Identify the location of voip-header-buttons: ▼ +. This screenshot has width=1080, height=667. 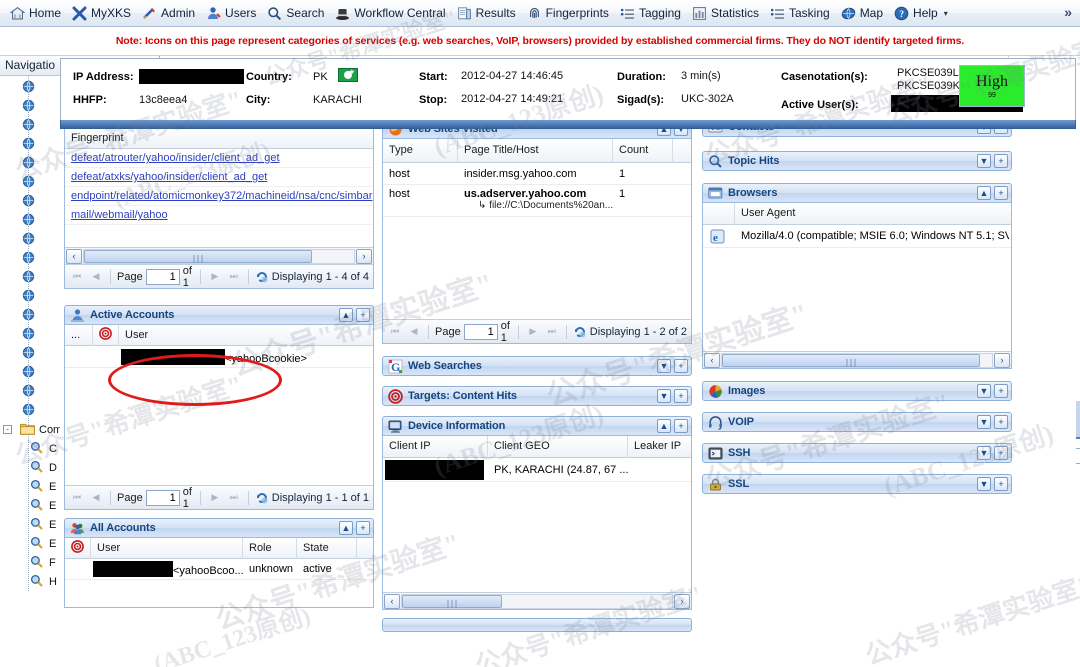
(992, 422).